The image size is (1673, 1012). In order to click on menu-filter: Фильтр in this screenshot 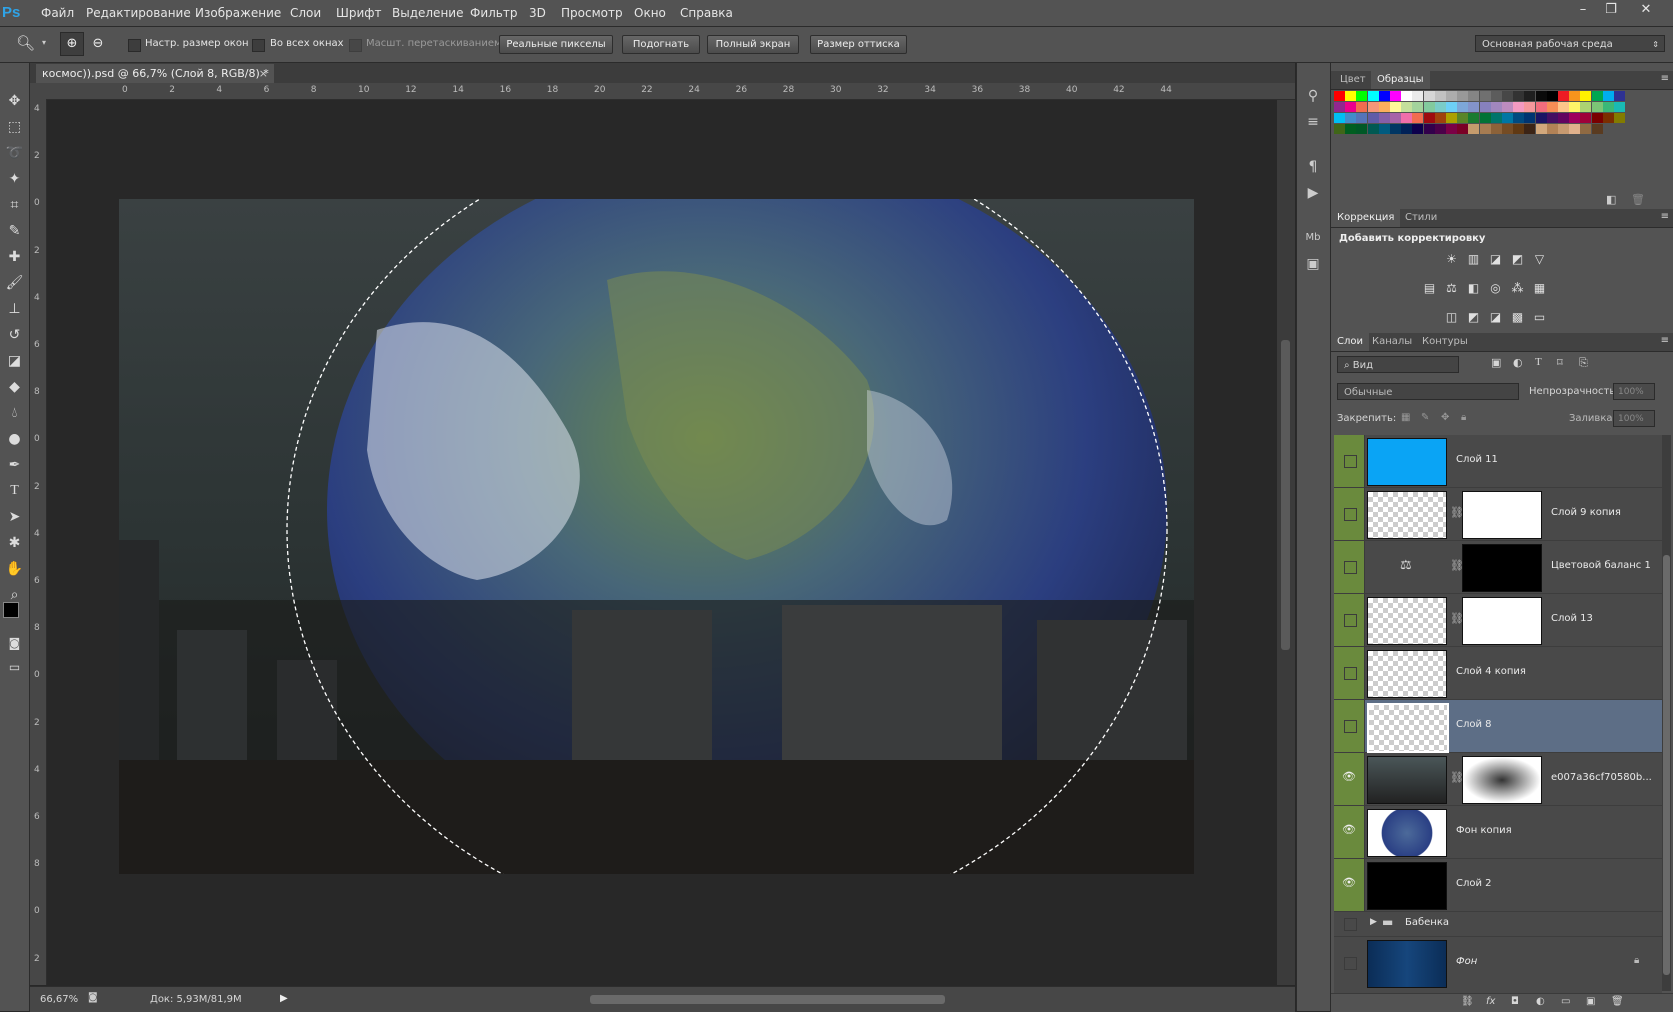, I will do `click(493, 13)`.